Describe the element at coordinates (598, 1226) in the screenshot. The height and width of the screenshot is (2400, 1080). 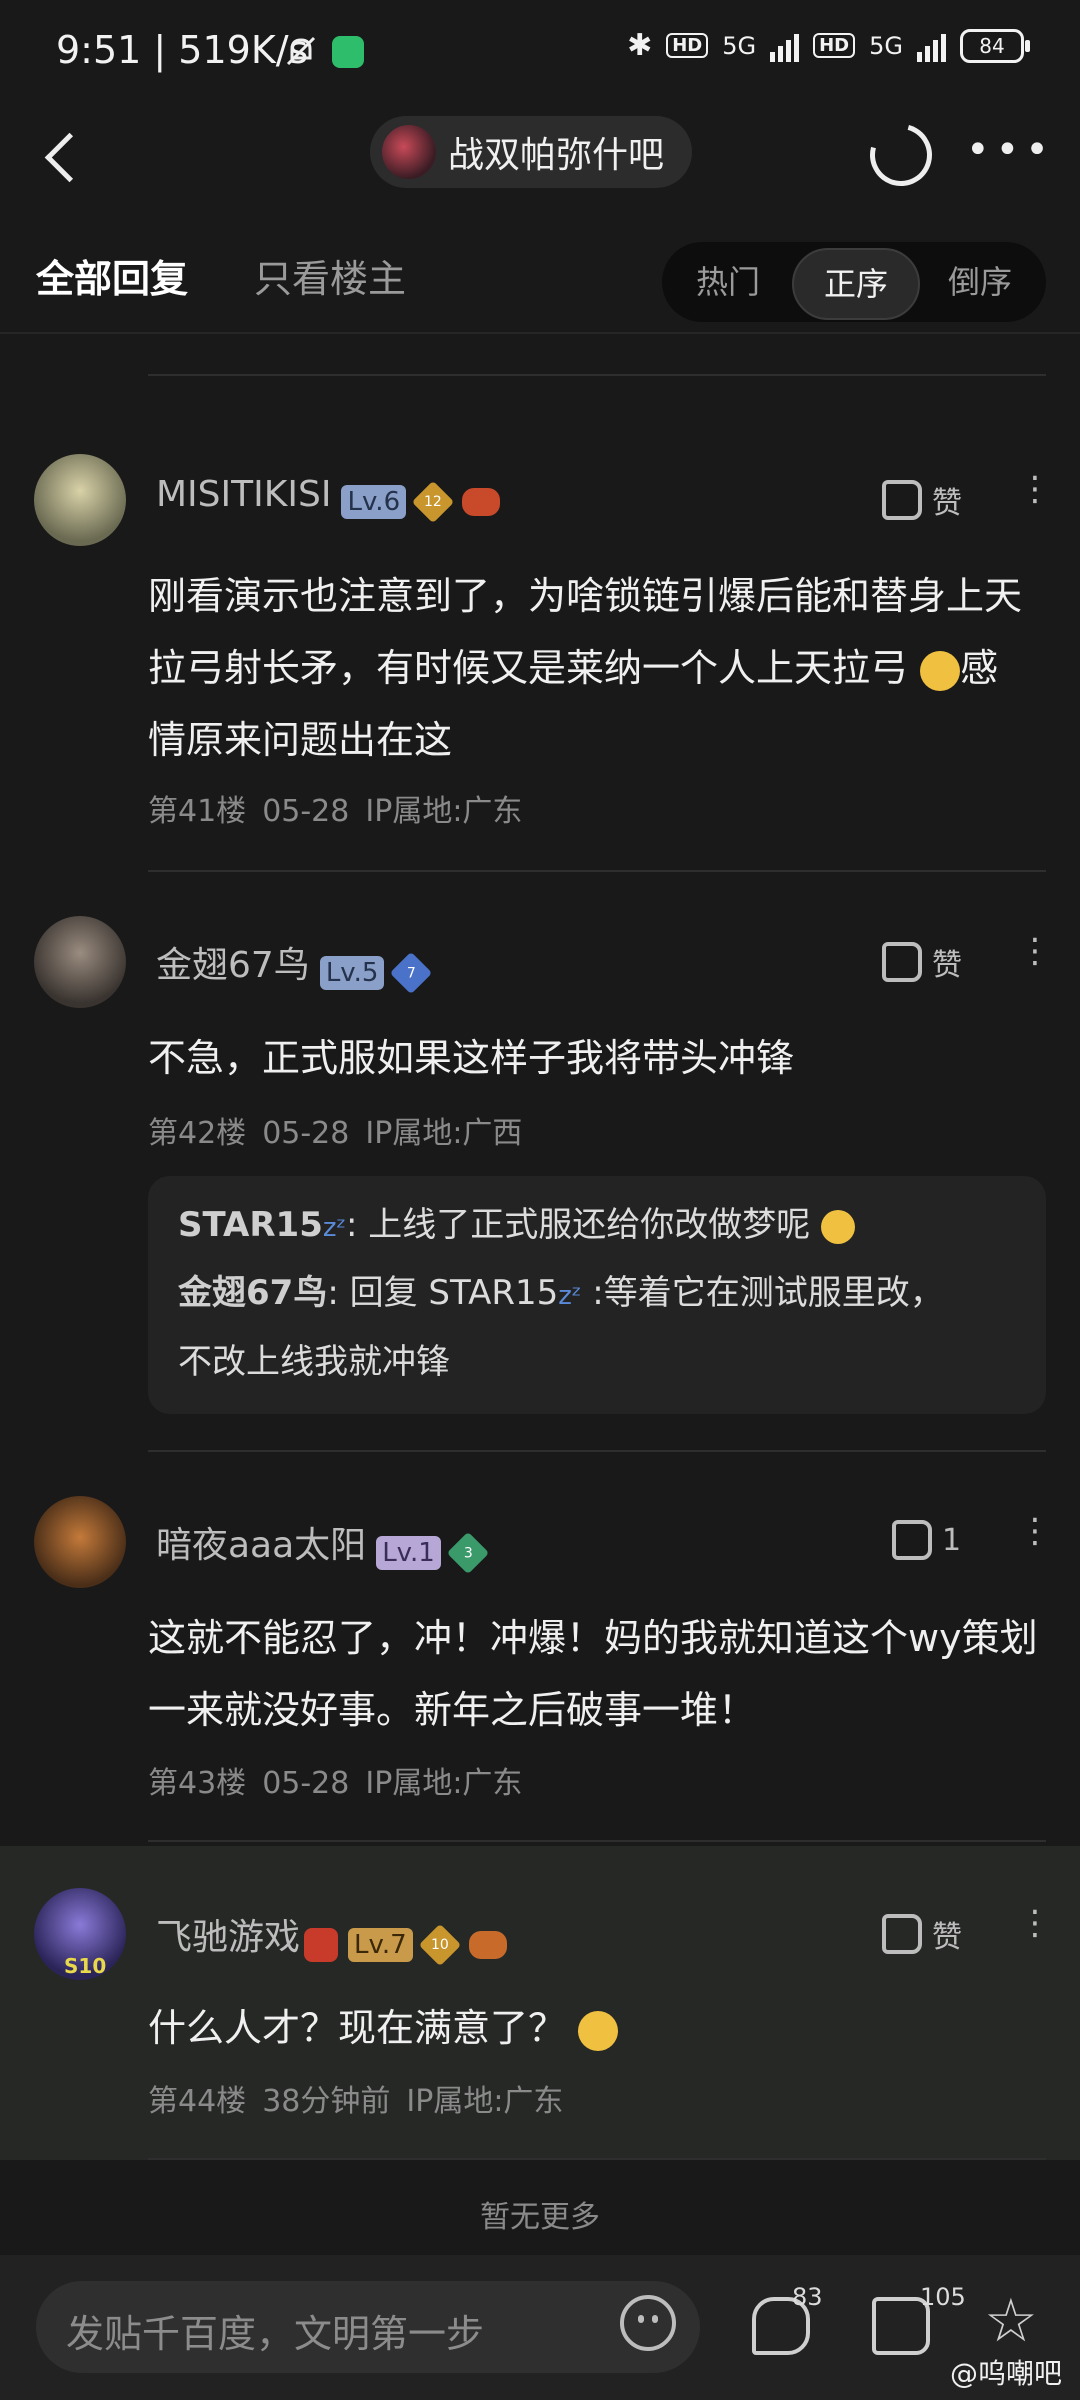
I see `sub-reply: STAR15zᶻ: 上线了正式服还给你改做梦呢` at that location.